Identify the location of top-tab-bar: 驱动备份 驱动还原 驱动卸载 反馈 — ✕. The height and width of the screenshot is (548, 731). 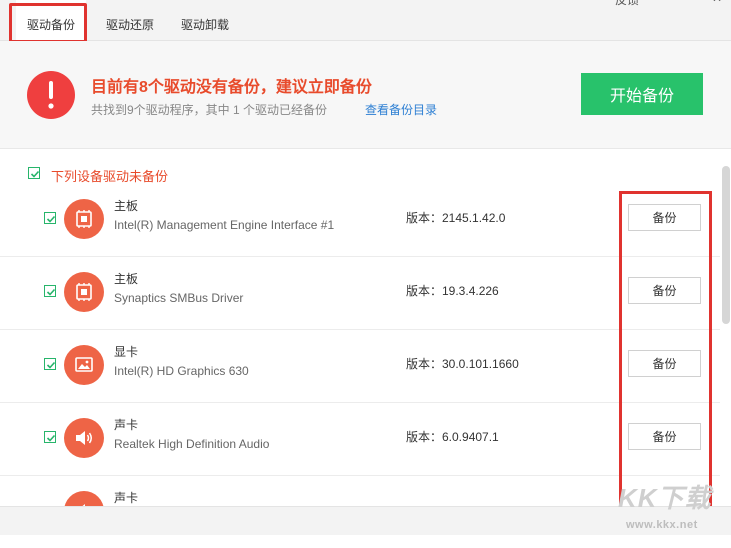
(365, 20).